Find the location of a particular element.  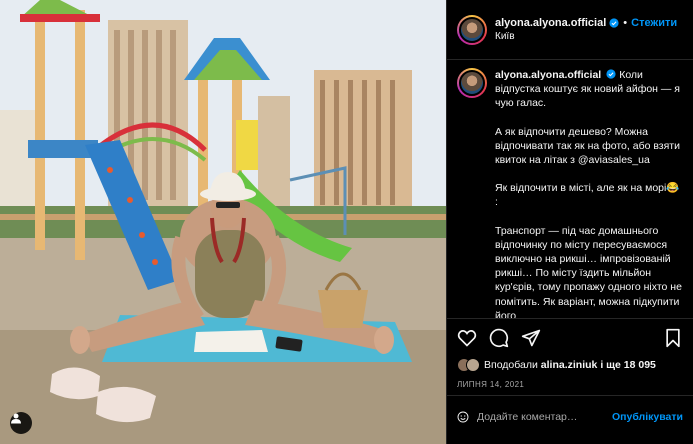

liker-avatar is located at coordinates (473, 365).